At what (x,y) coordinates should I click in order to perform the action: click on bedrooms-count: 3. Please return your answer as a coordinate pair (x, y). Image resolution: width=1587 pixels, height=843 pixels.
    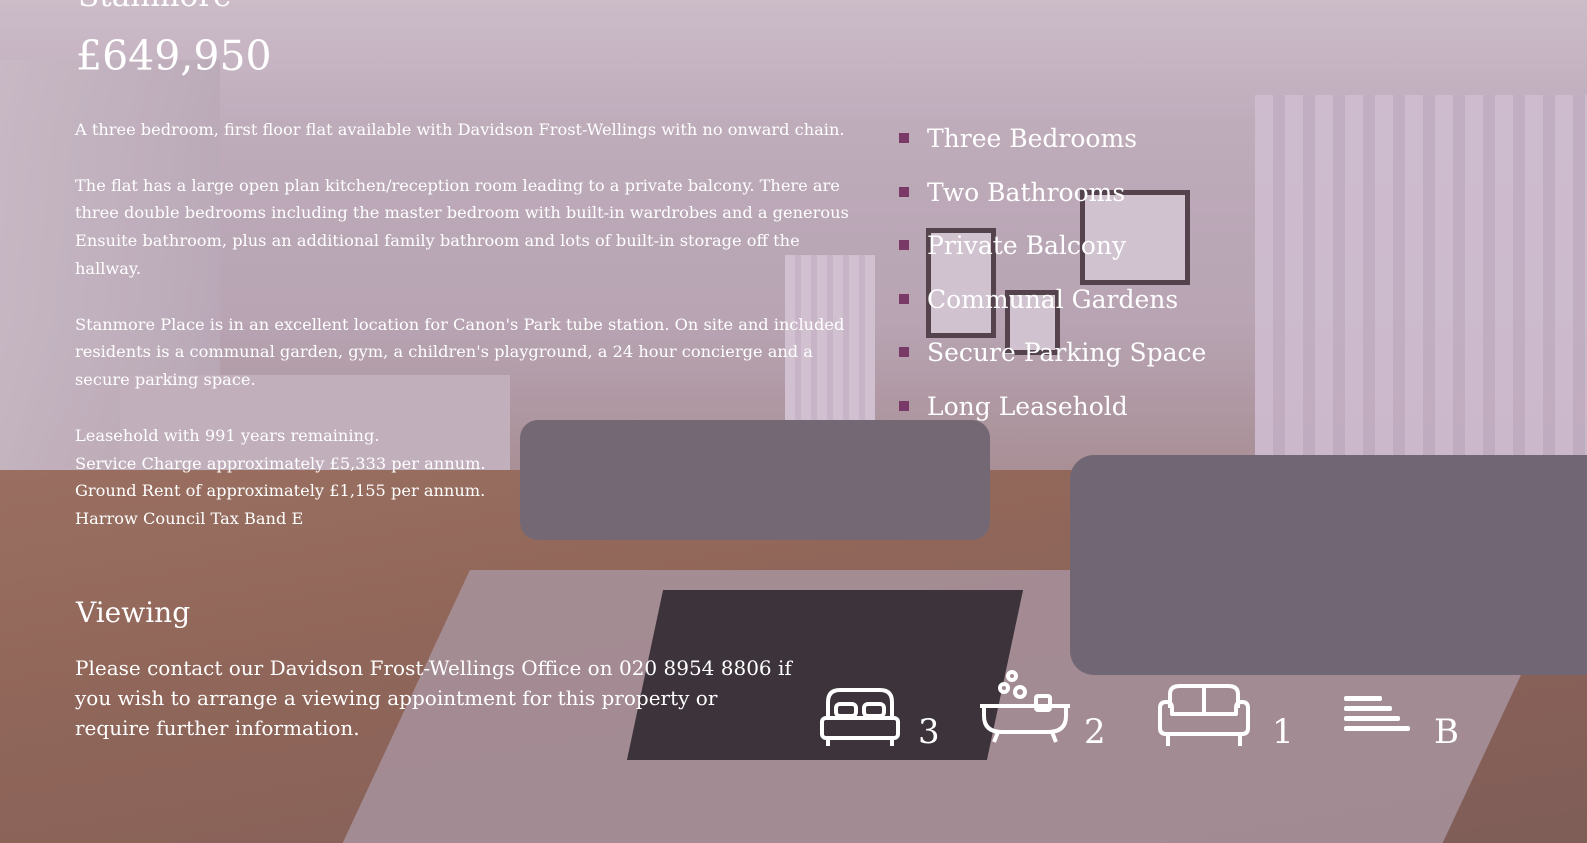
    Looking at the image, I should click on (929, 732).